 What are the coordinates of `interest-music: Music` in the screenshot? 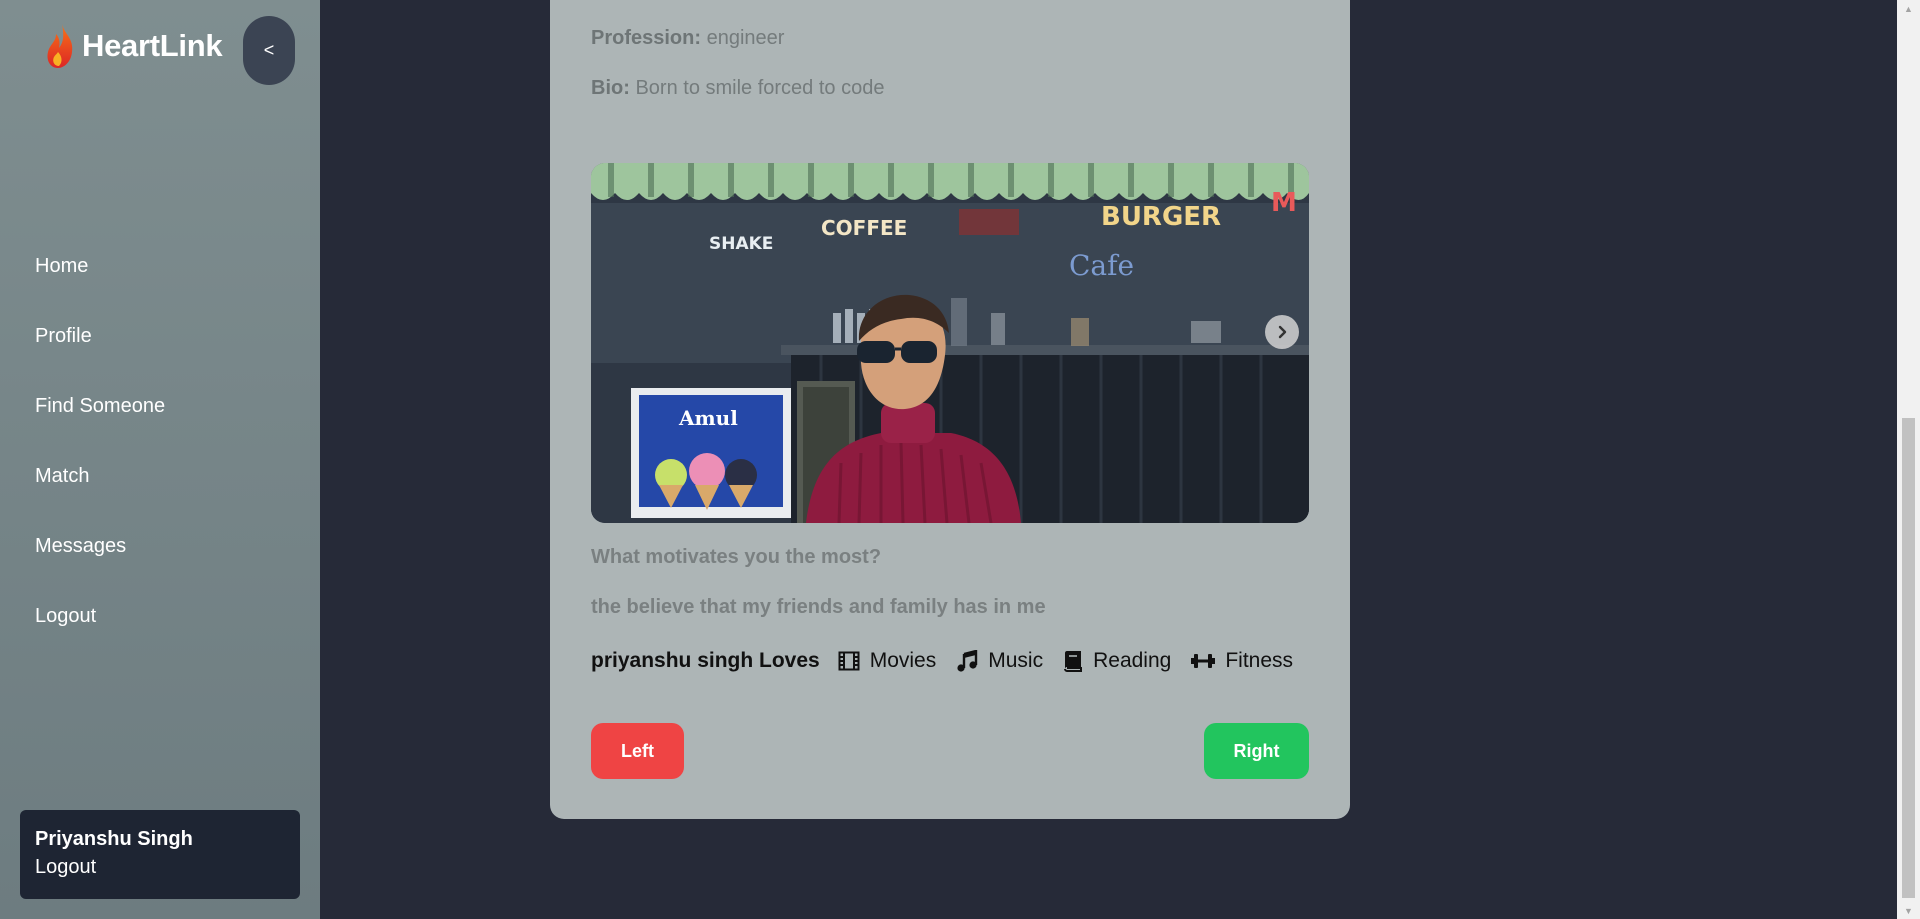 It's located at (999, 661).